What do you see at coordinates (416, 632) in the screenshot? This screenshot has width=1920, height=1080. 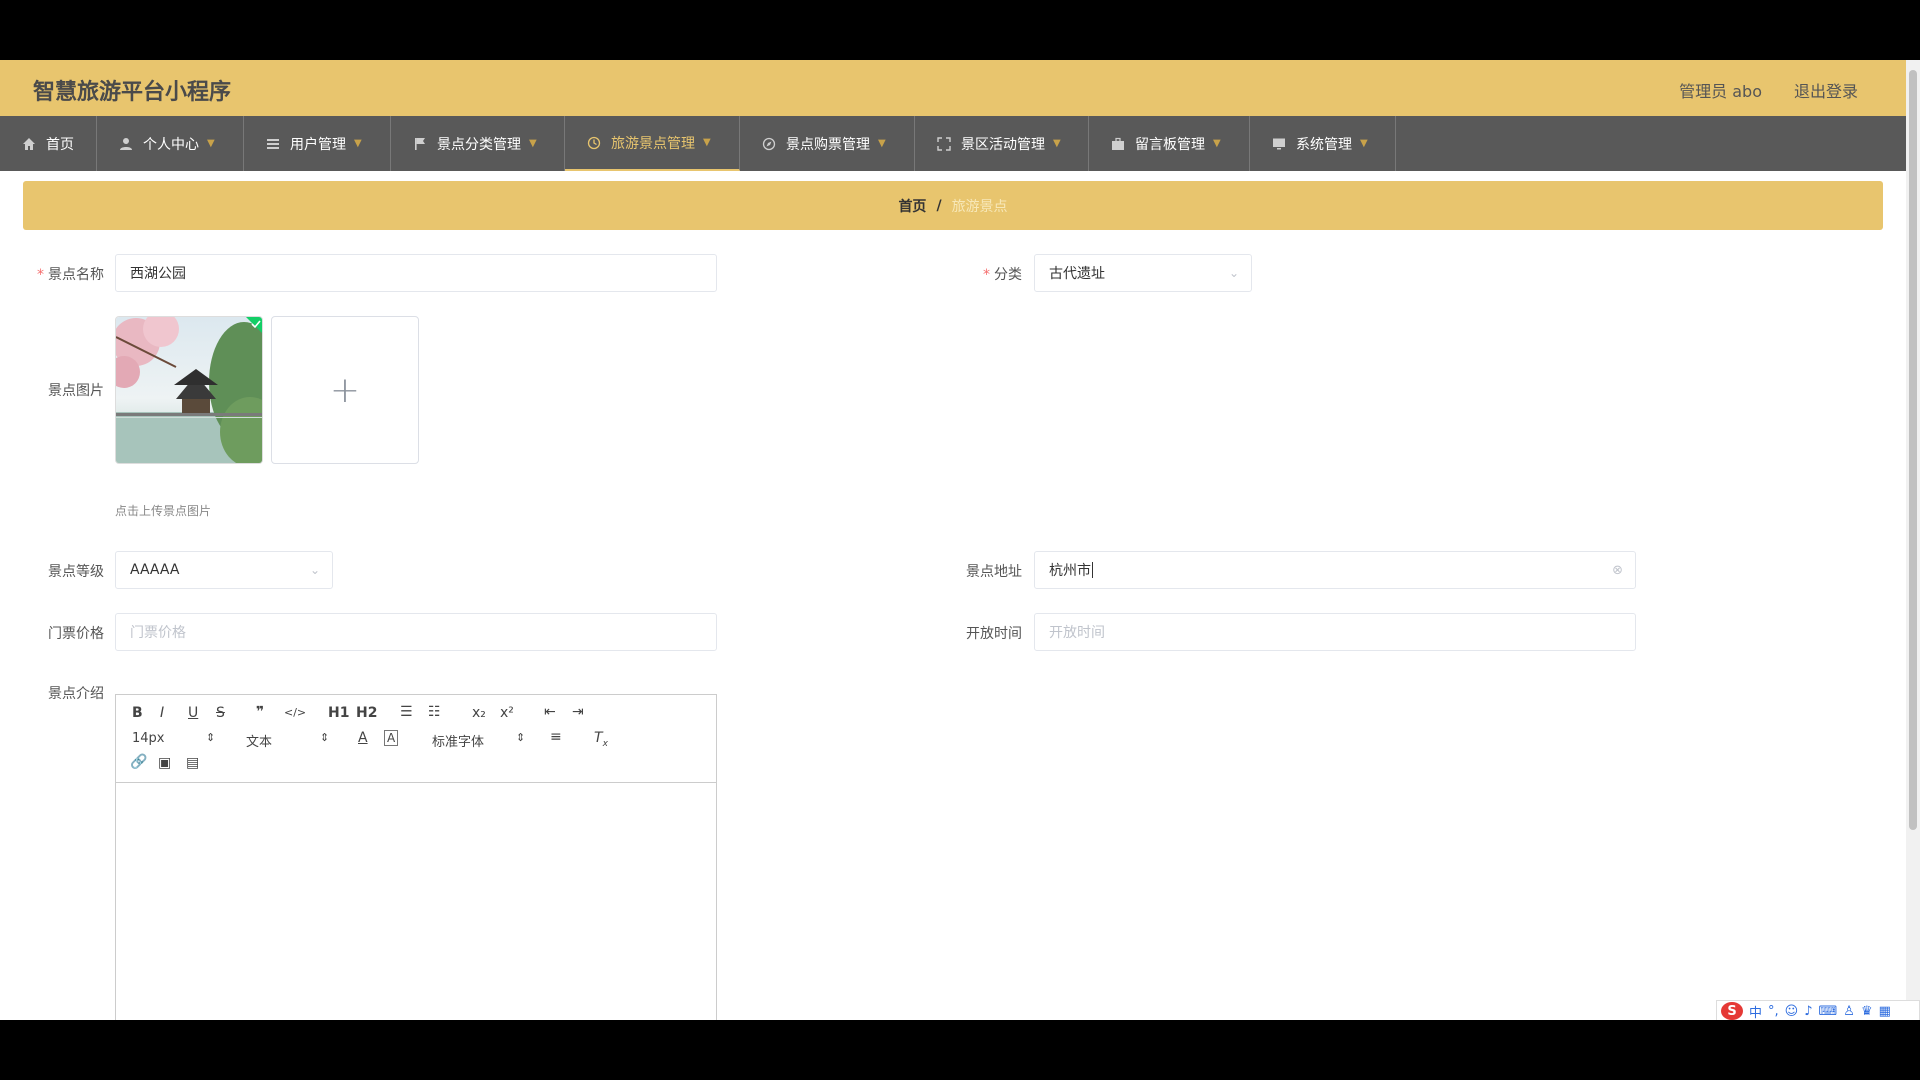 I see `price-input: 门票价格` at bounding box center [416, 632].